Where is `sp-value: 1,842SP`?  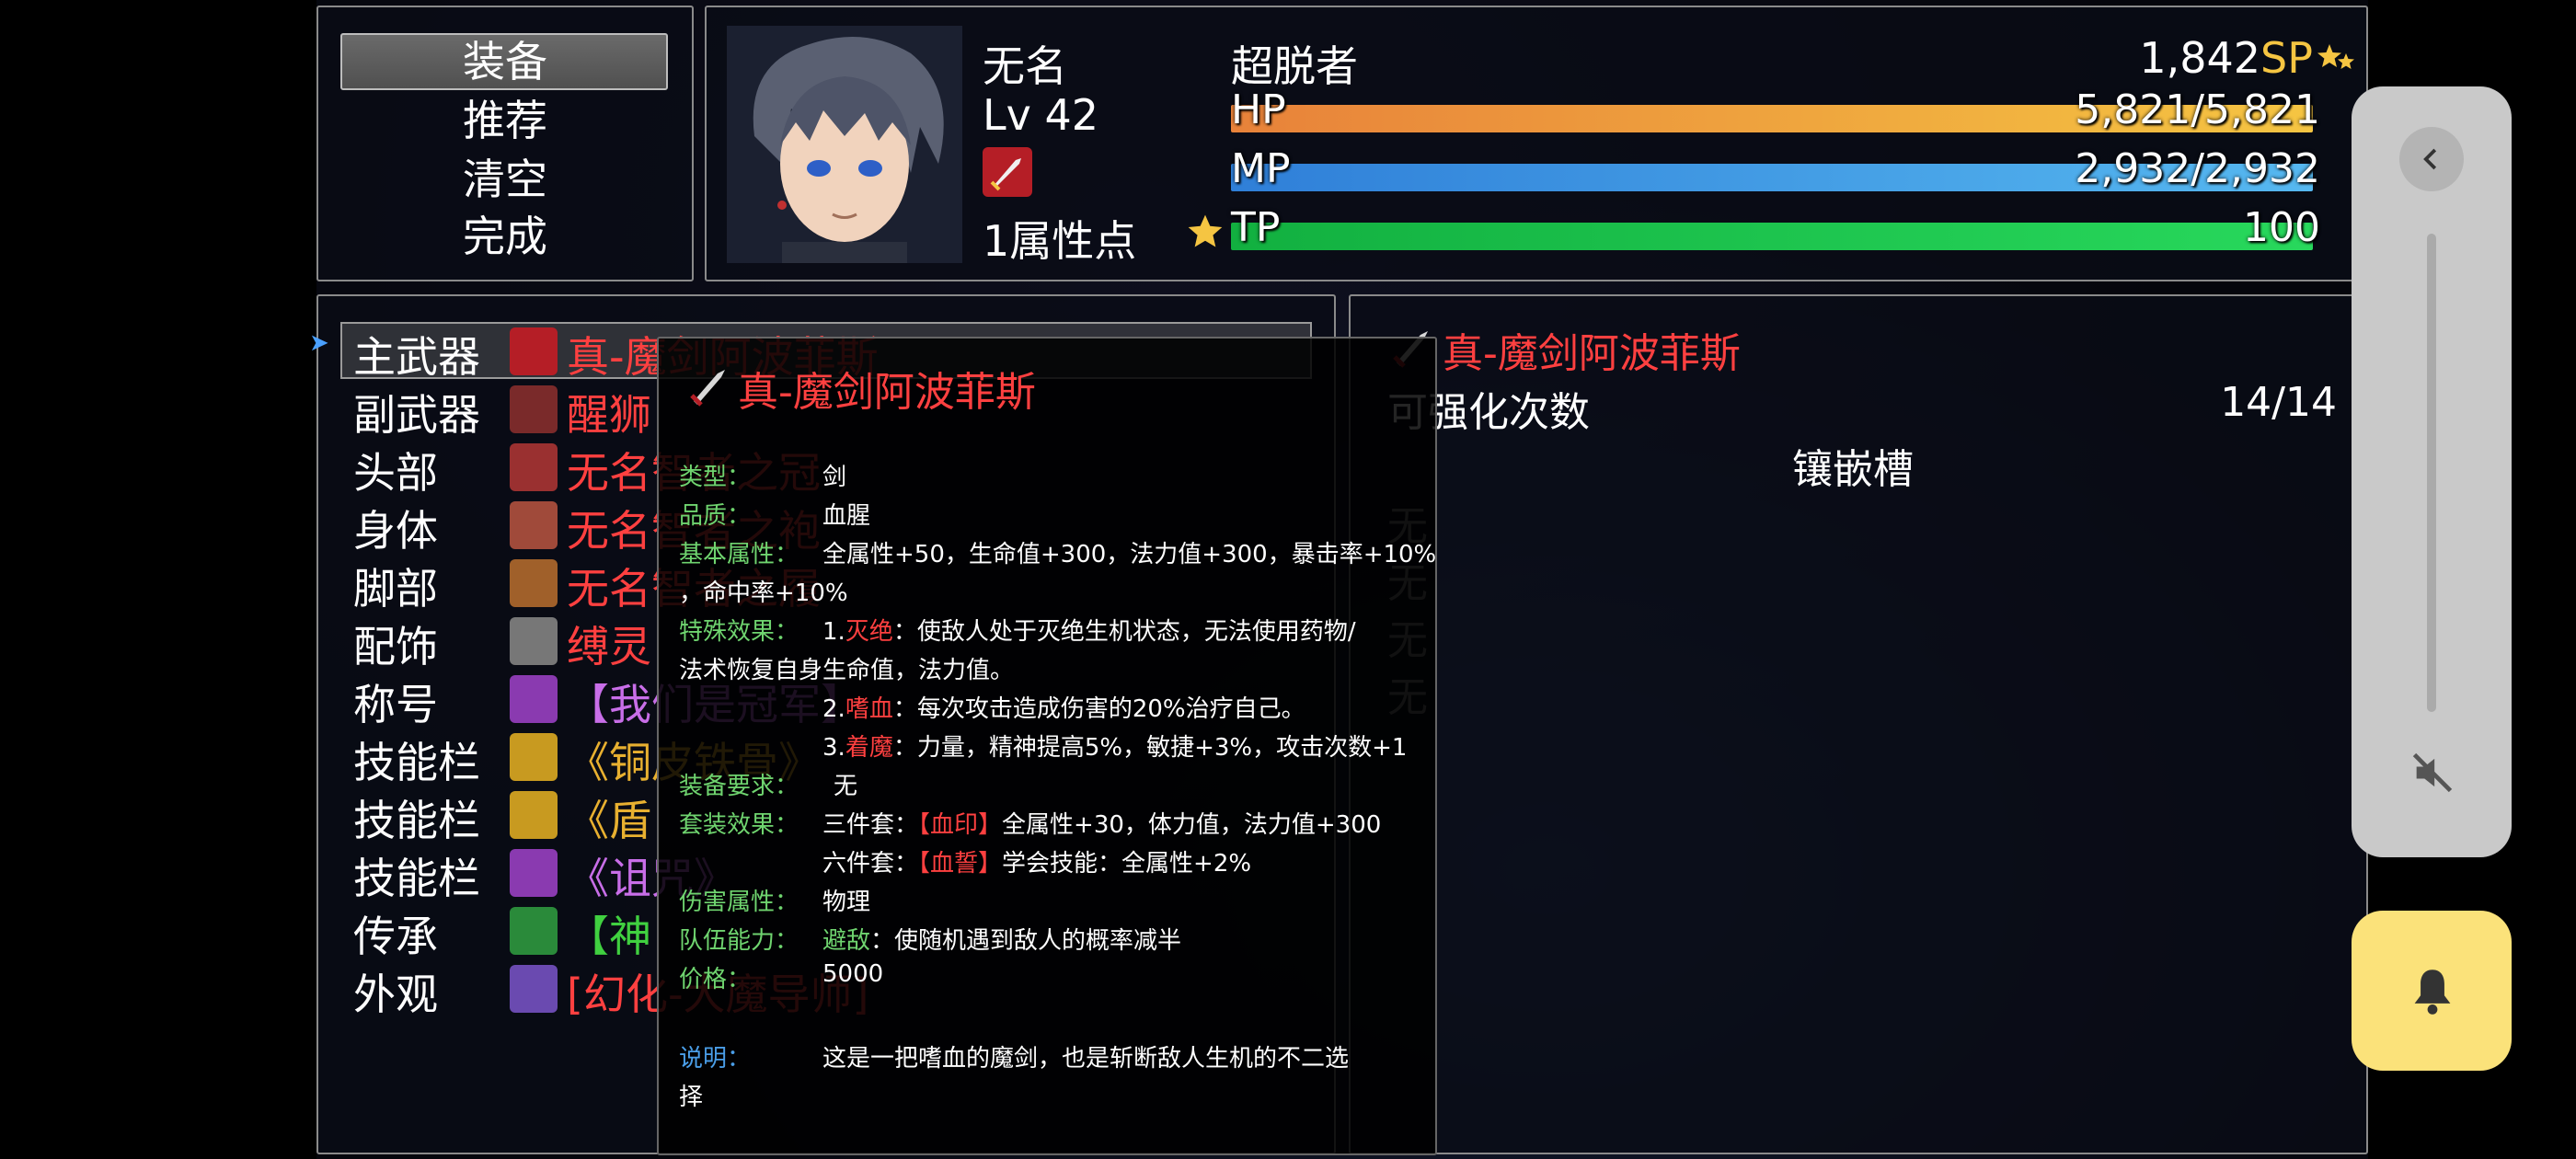 sp-value: 1,842SP is located at coordinates (2226, 58).